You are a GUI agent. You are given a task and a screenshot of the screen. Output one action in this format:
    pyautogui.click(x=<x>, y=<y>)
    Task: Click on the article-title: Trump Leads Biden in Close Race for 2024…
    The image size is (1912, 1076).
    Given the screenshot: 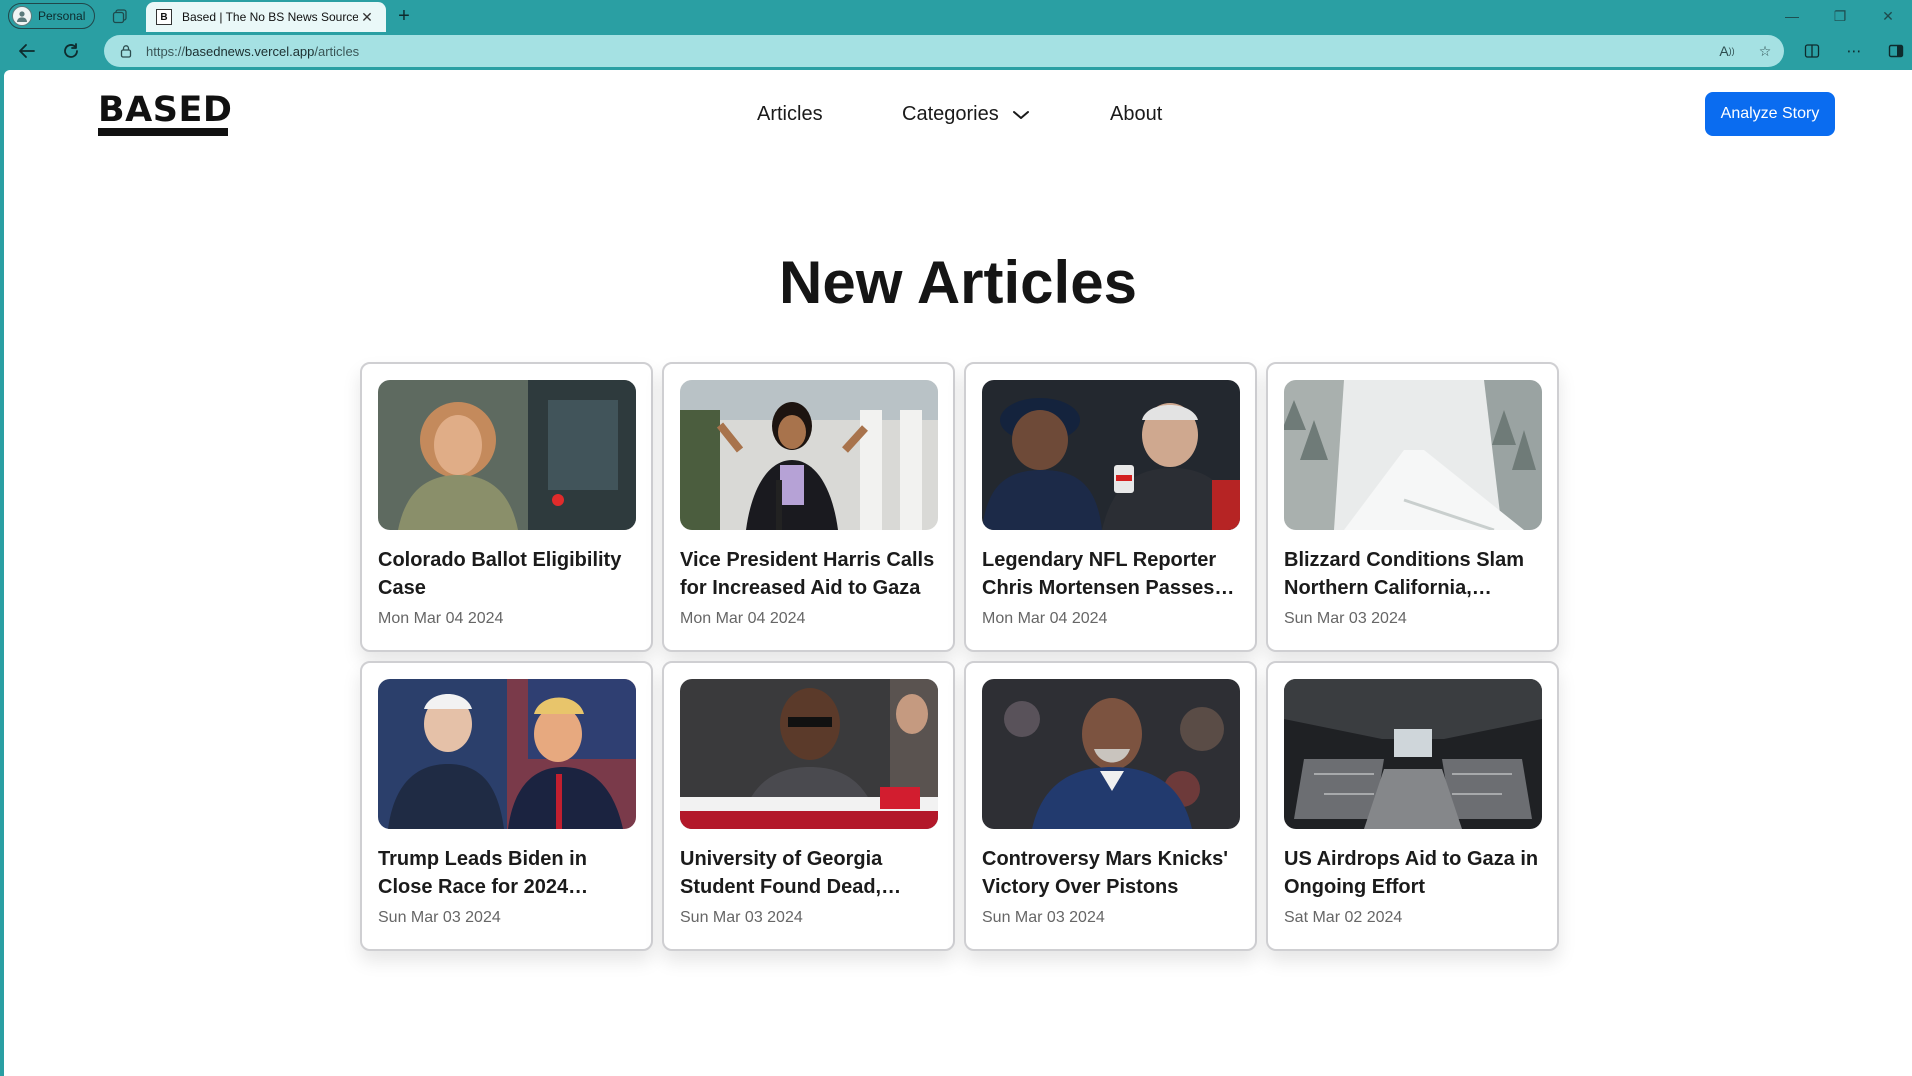 What is the action you would take?
    pyautogui.click(x=506, y=873)
    